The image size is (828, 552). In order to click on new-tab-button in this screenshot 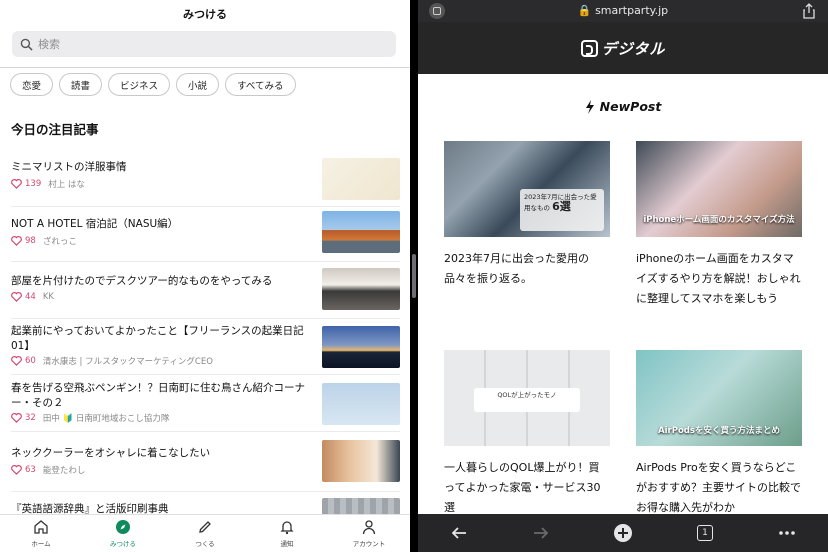, I will do `click(623, 533)`.